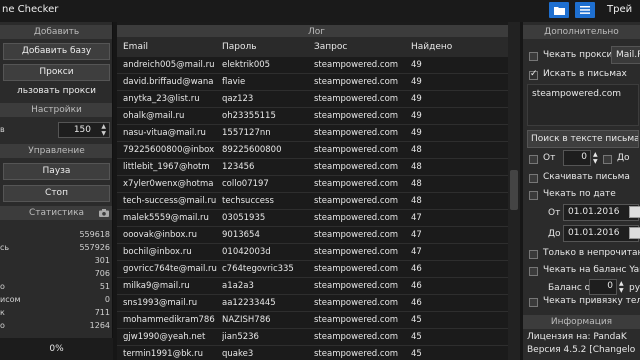 This screenshot has height=360, width=640. What do you see at coordinates (416, 252) in the screenshot?
I see `found-cell: 47` at bounding box center [416, 252].